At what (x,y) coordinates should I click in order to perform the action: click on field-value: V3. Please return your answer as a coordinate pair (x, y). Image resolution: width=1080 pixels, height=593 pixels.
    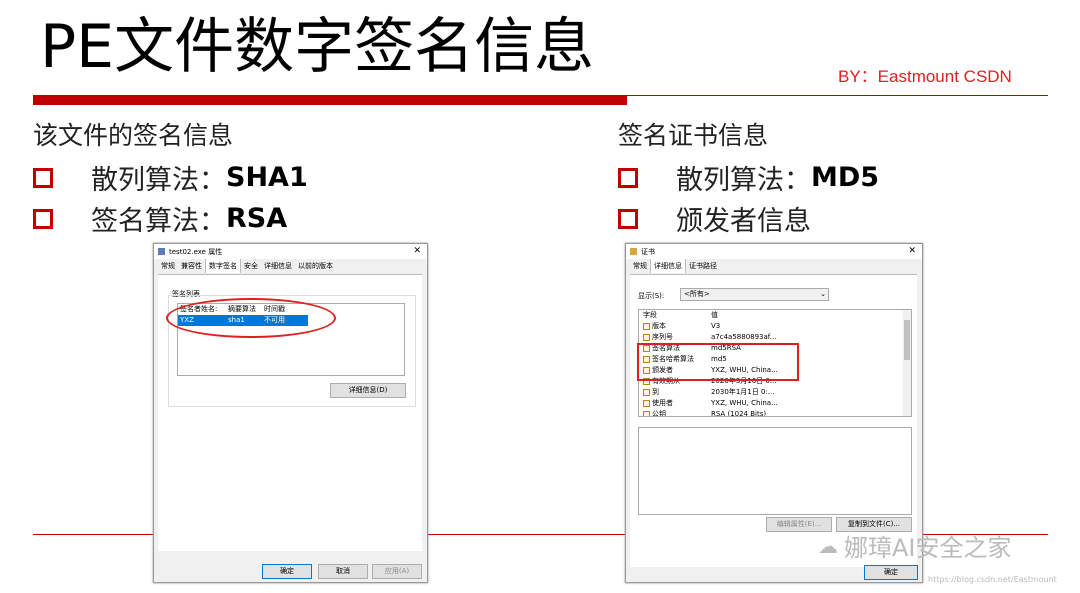
    Looking at the image, I should click on (716, 326).